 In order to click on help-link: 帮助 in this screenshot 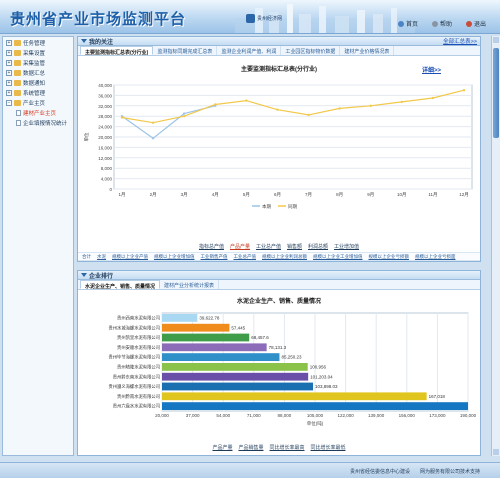, I will do `click(441, 23)`.